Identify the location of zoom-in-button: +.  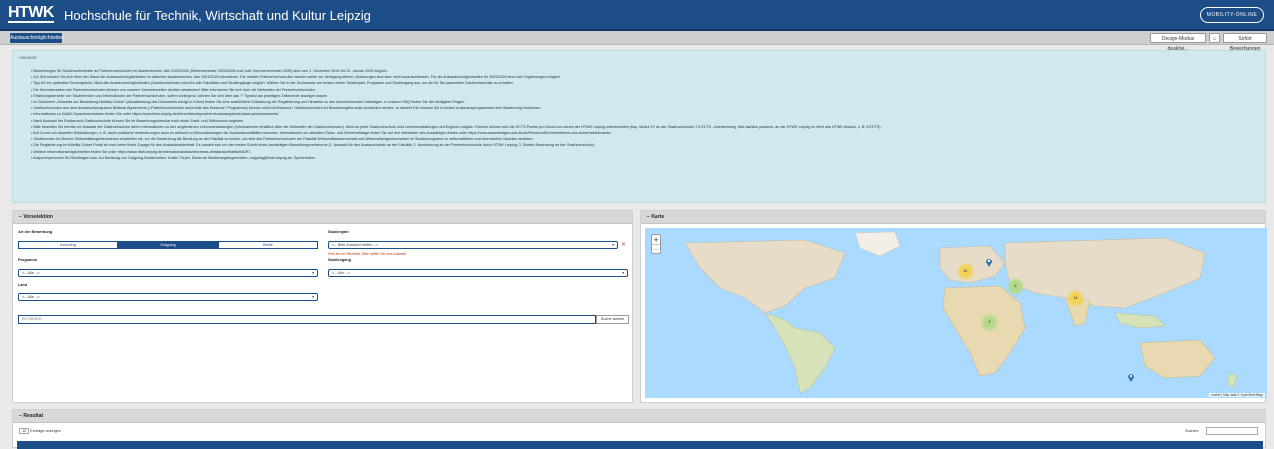
(656, 240).